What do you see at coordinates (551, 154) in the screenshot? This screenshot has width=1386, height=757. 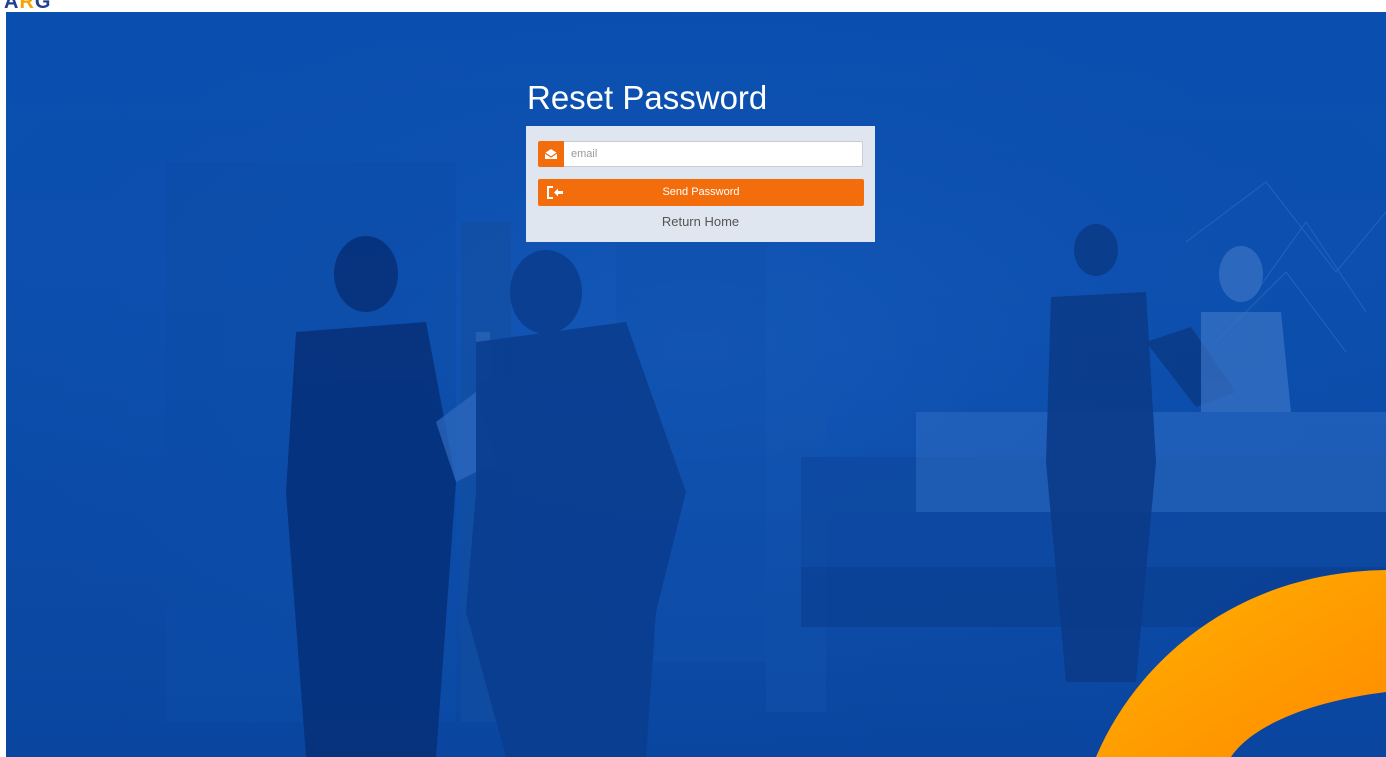 I see `envelope-open-icon` at bounding box center [551, 154].